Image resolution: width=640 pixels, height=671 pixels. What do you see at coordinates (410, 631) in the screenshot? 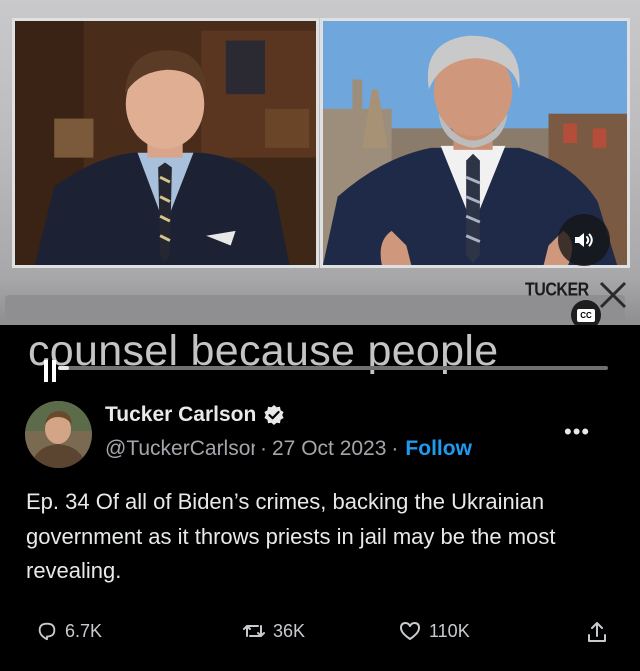
I see `heart-icon` at bounding box center [410, 631].